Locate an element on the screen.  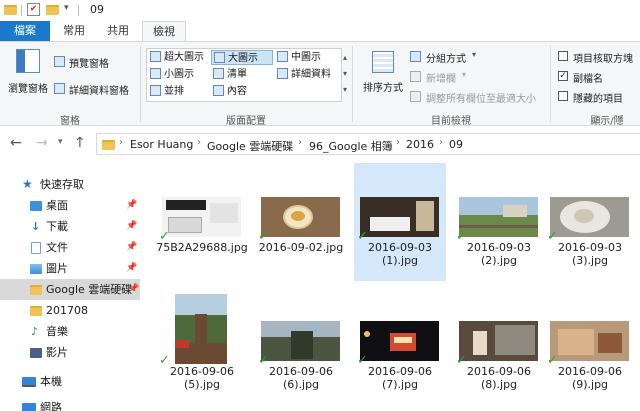
medium-icons-icon is located at coordinates (282, 56).